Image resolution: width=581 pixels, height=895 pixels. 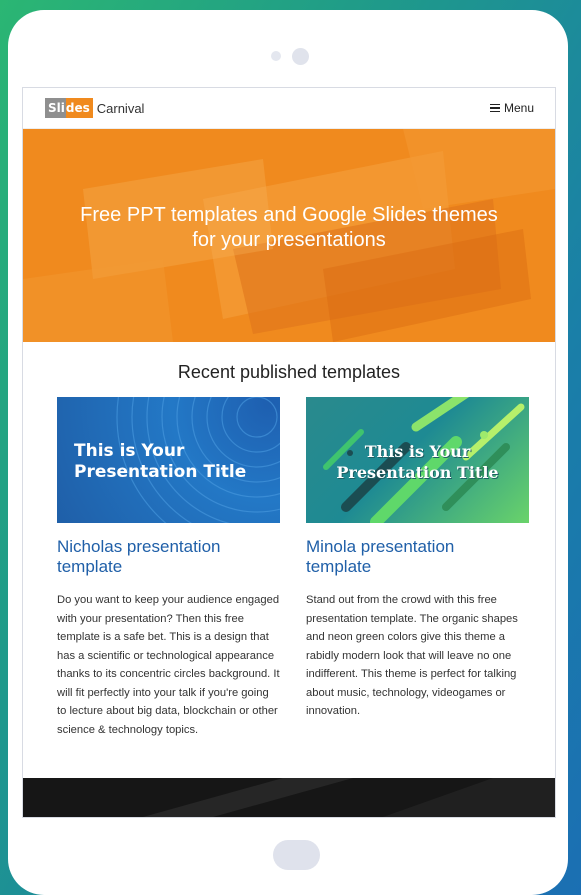 I want to click on card-title-line1: Nicholas presentation, so click(x=138, y=546).